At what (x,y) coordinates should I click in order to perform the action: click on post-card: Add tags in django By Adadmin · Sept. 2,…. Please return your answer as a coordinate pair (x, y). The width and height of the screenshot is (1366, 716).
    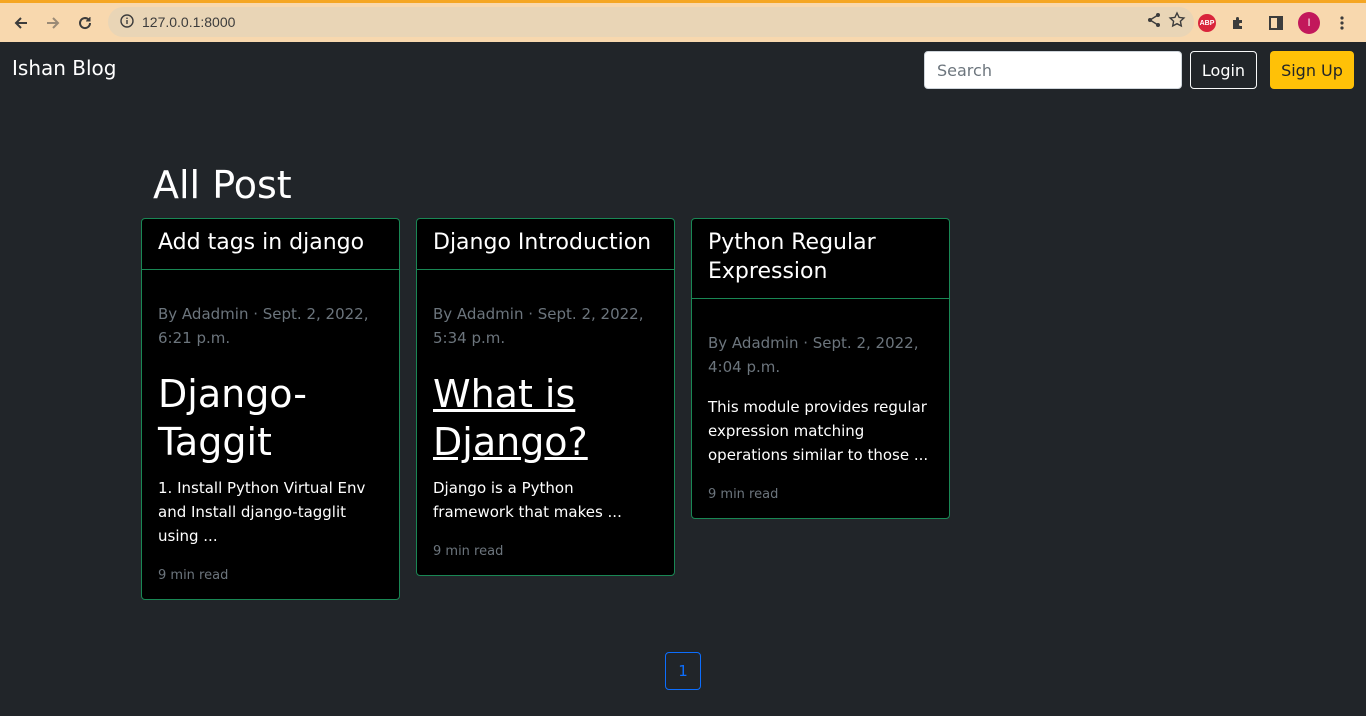
    Looking at the image, I should click on (270, 409).